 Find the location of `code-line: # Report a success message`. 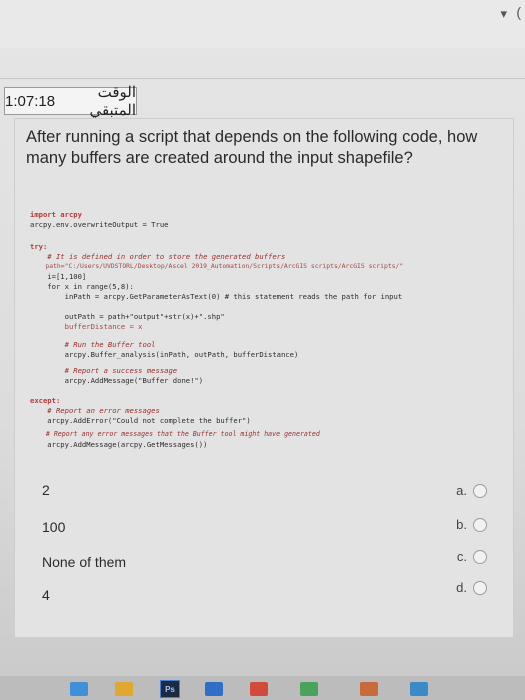

code-line: # Report a success message is located at coordinates (104, 370).